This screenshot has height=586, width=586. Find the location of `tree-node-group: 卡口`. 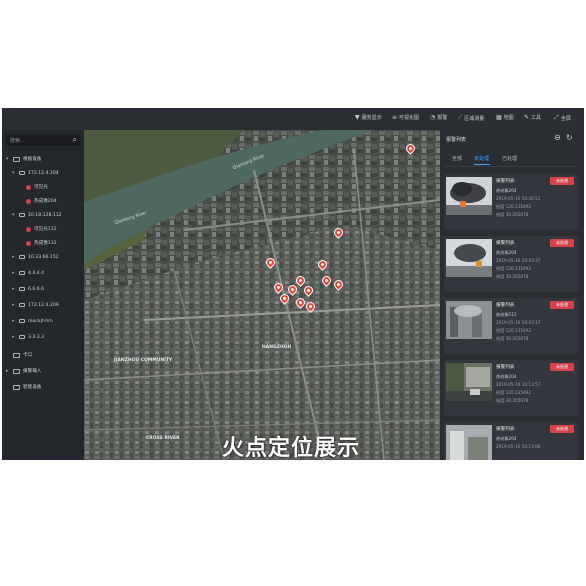

tree-node-group: 卡口 is located at coordinates (19, 355).